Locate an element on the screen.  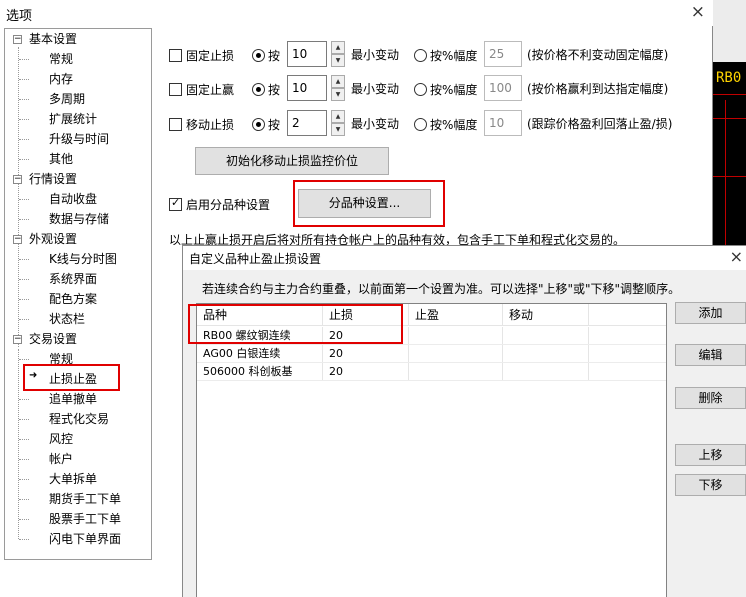
column-header-trailing: 移动 is located at coordinates (546, 315).